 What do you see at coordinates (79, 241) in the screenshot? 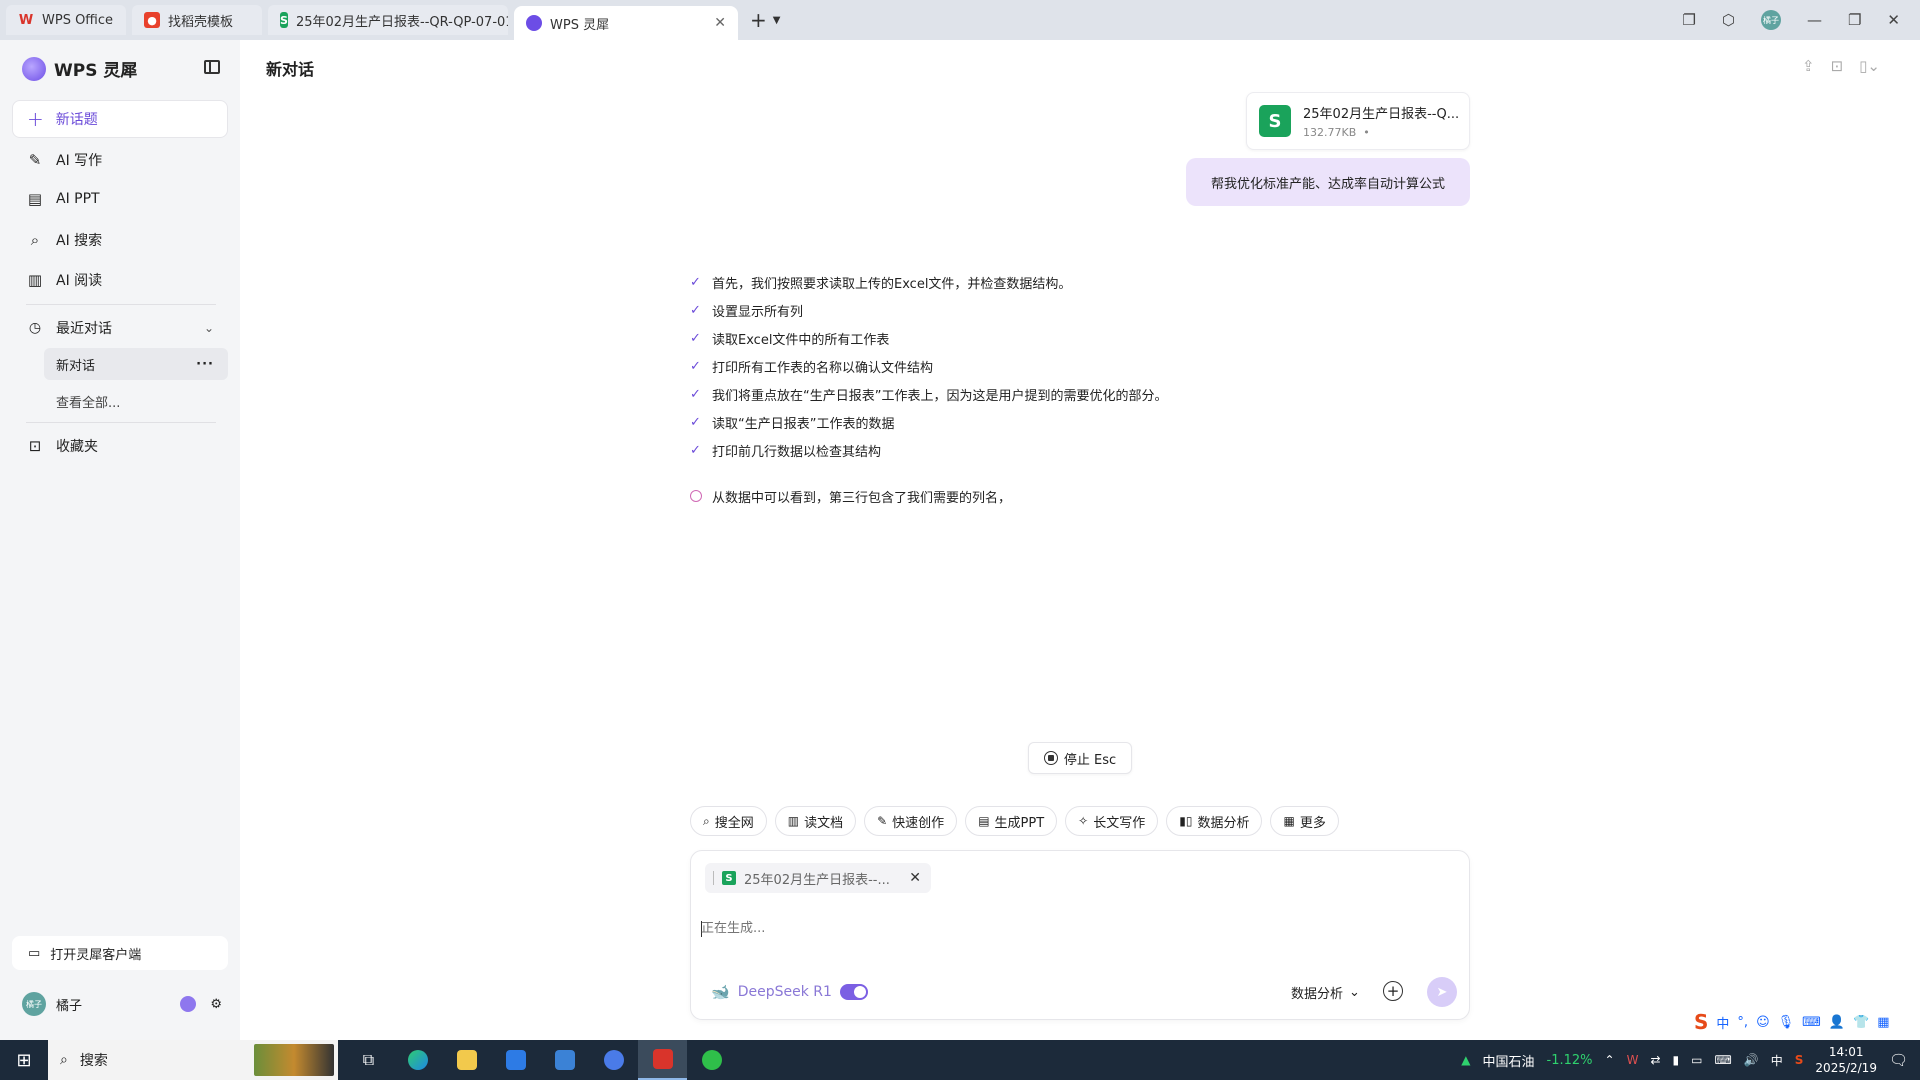
I see `sidebar-item-label: AI 搜索` at bounding box center [79, 241].